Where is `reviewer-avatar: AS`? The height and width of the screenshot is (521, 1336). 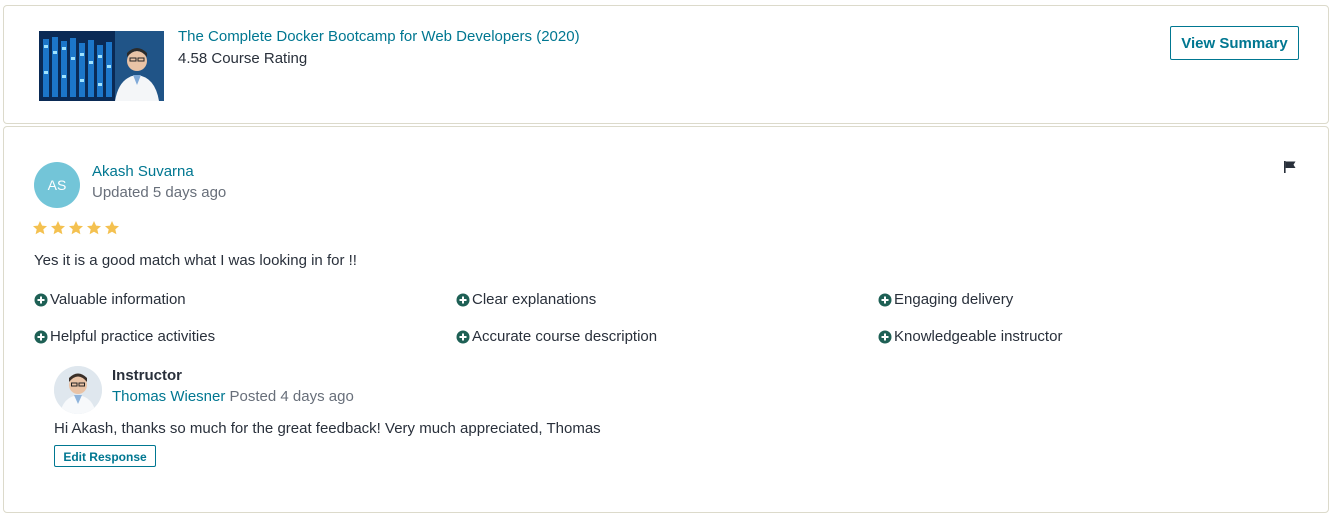
reviewer-avatar: AS is located at coordinates (57, 185).